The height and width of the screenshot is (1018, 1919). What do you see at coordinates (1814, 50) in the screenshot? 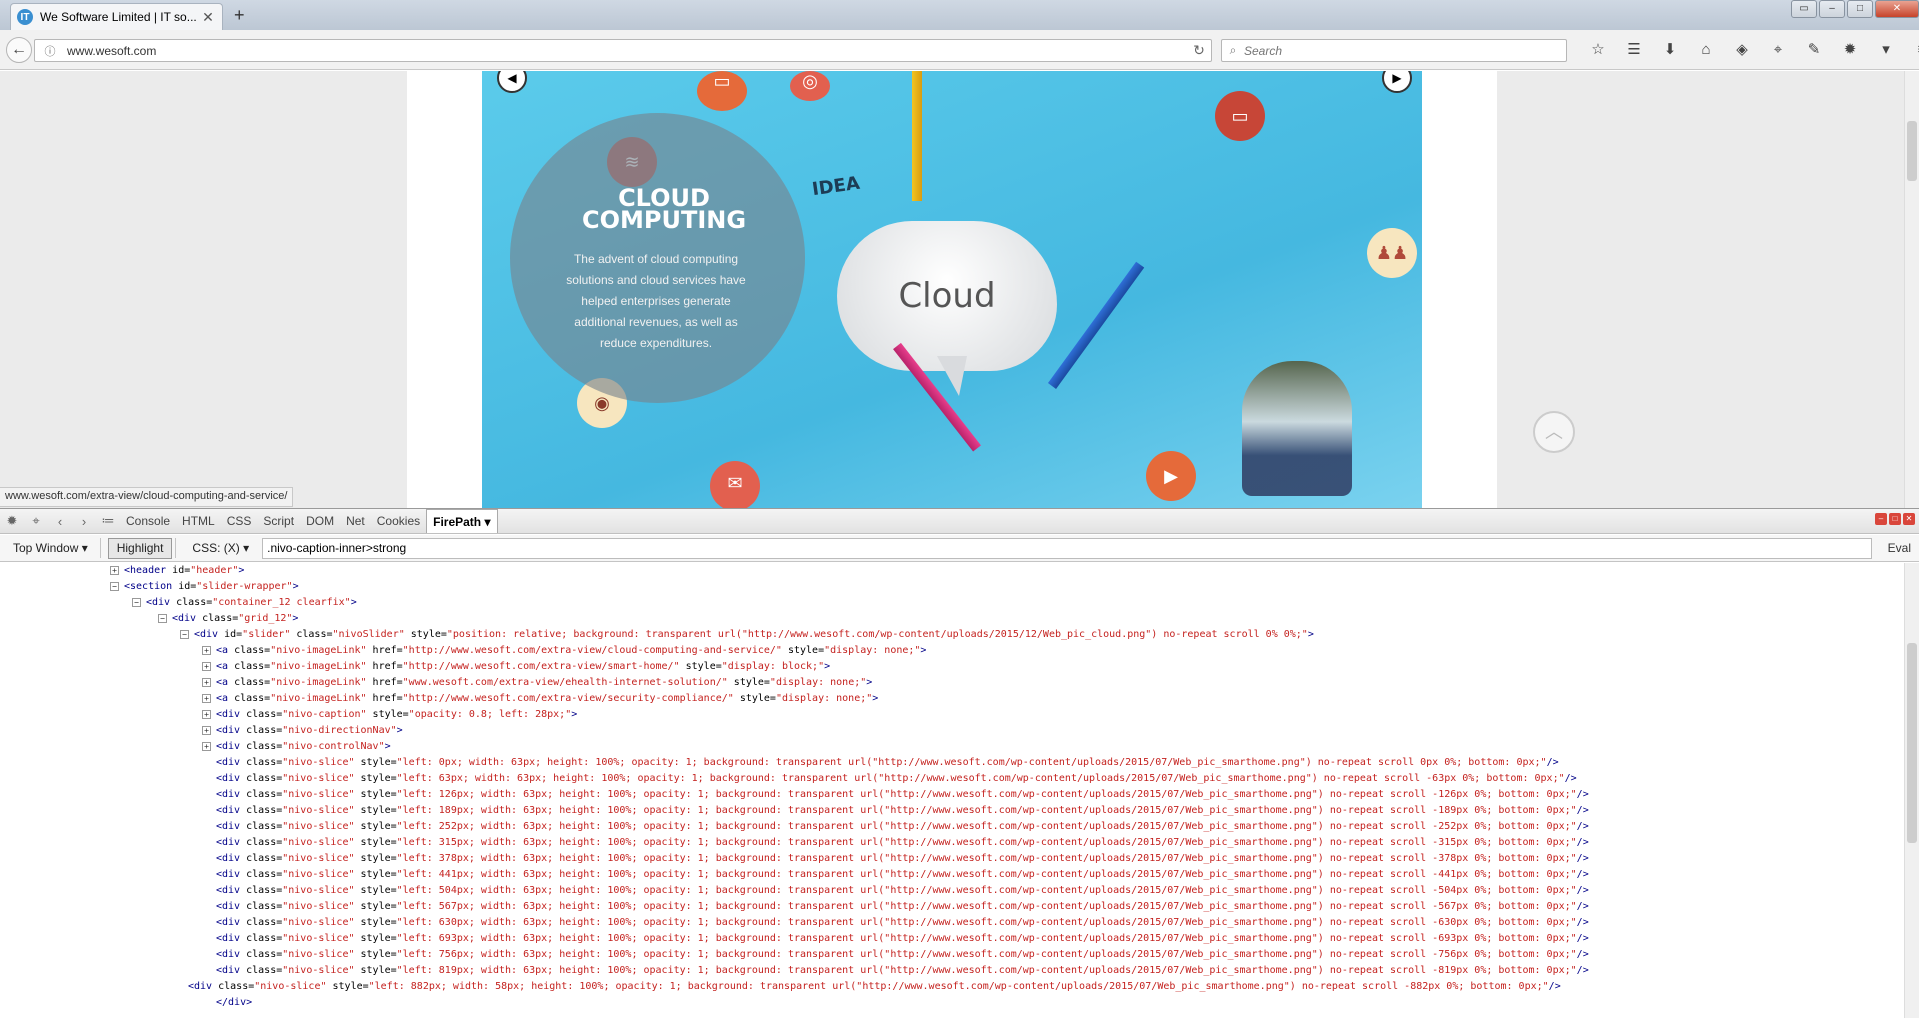
I see `screenshot-icon: ✎` at bounding box center [1814, 50].